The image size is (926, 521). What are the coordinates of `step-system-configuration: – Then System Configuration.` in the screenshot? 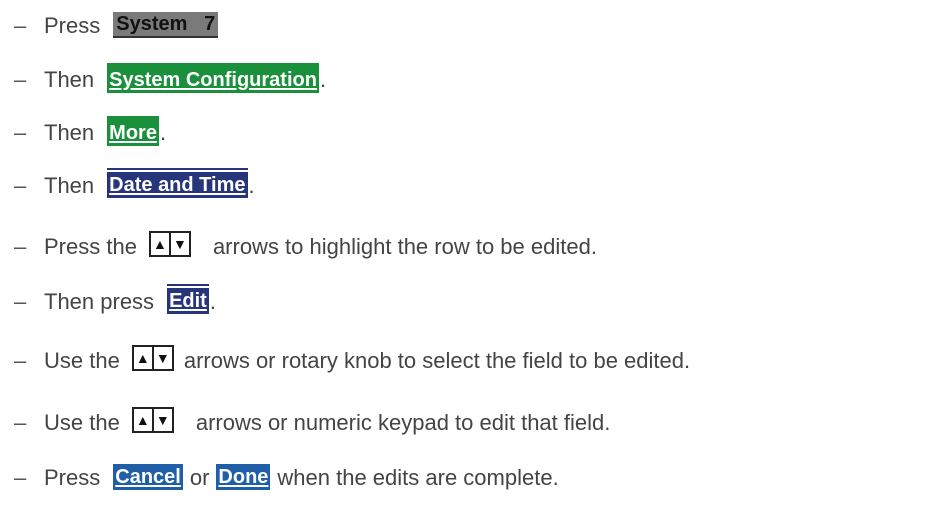 It's located at (170, 80).